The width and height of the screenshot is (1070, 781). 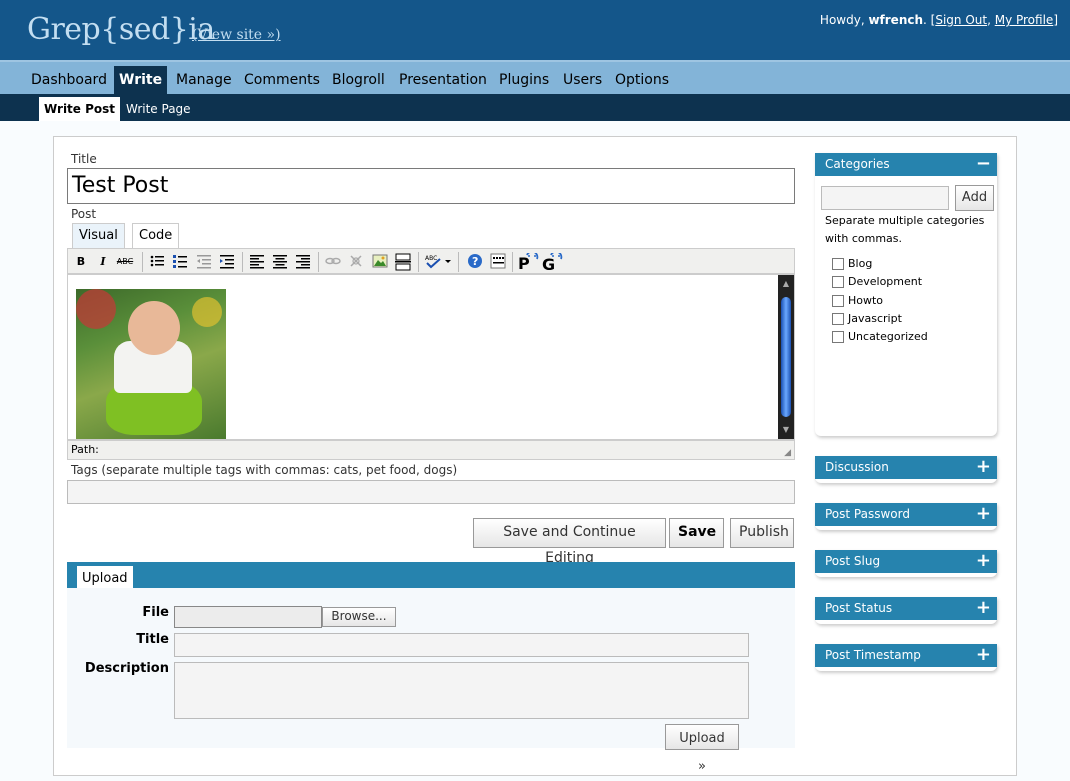 I want to click on post-slug-header: Post Slug, so click(x=906, y=561).